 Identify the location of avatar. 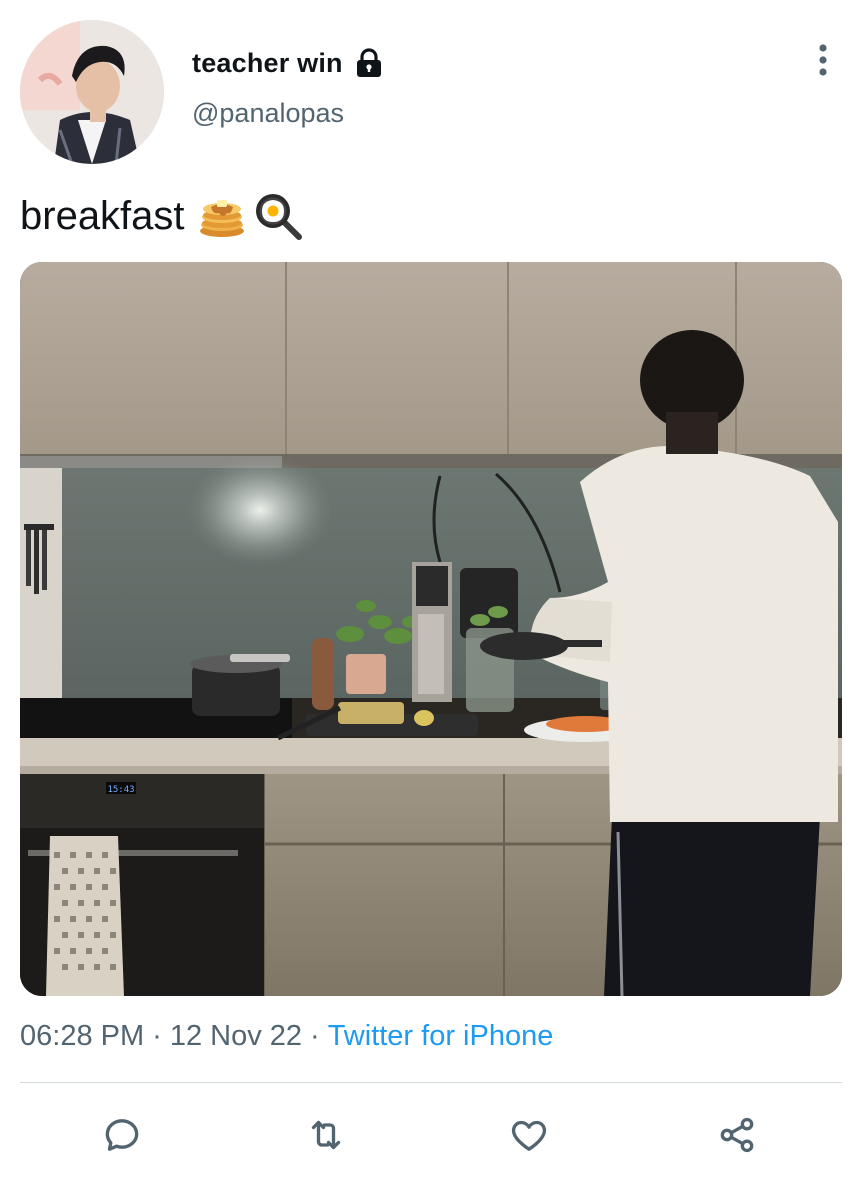
(92, 92).